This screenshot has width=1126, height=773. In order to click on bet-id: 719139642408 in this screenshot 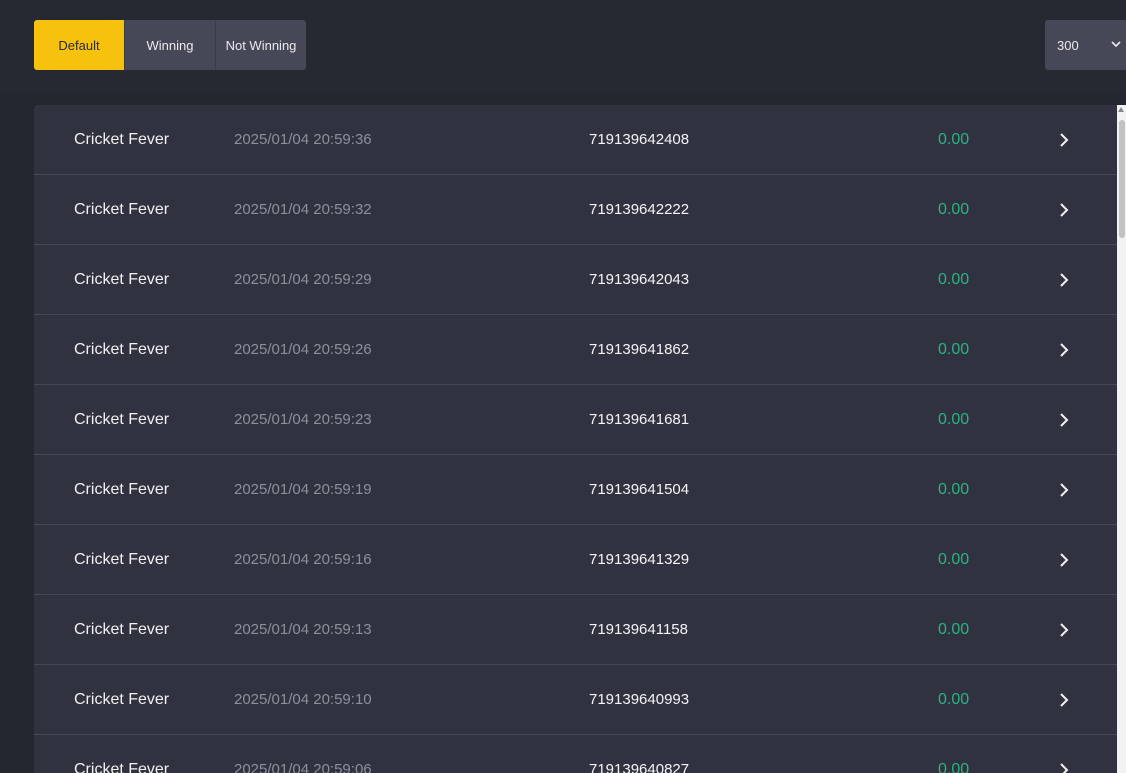, I will do `click(639, 139)`.